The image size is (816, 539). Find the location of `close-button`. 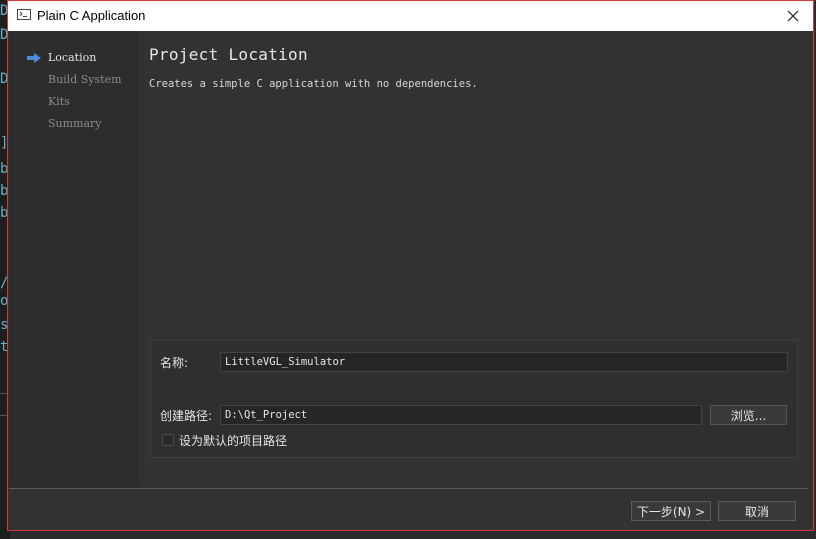

close-button is located at coordinates (793, 16).